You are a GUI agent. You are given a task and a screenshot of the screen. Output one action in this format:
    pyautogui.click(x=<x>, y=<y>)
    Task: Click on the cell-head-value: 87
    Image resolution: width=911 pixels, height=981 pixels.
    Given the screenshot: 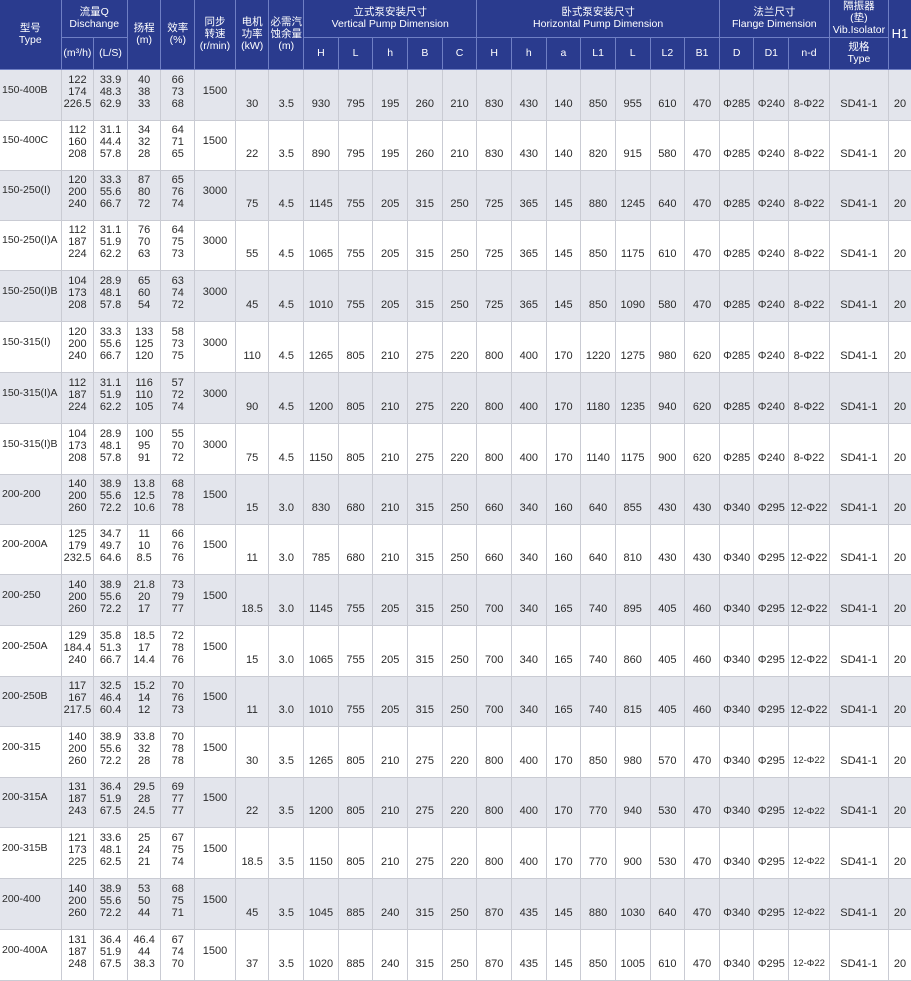 What is the action you would take?
    pyautogui.click(x=144, y=180)
    